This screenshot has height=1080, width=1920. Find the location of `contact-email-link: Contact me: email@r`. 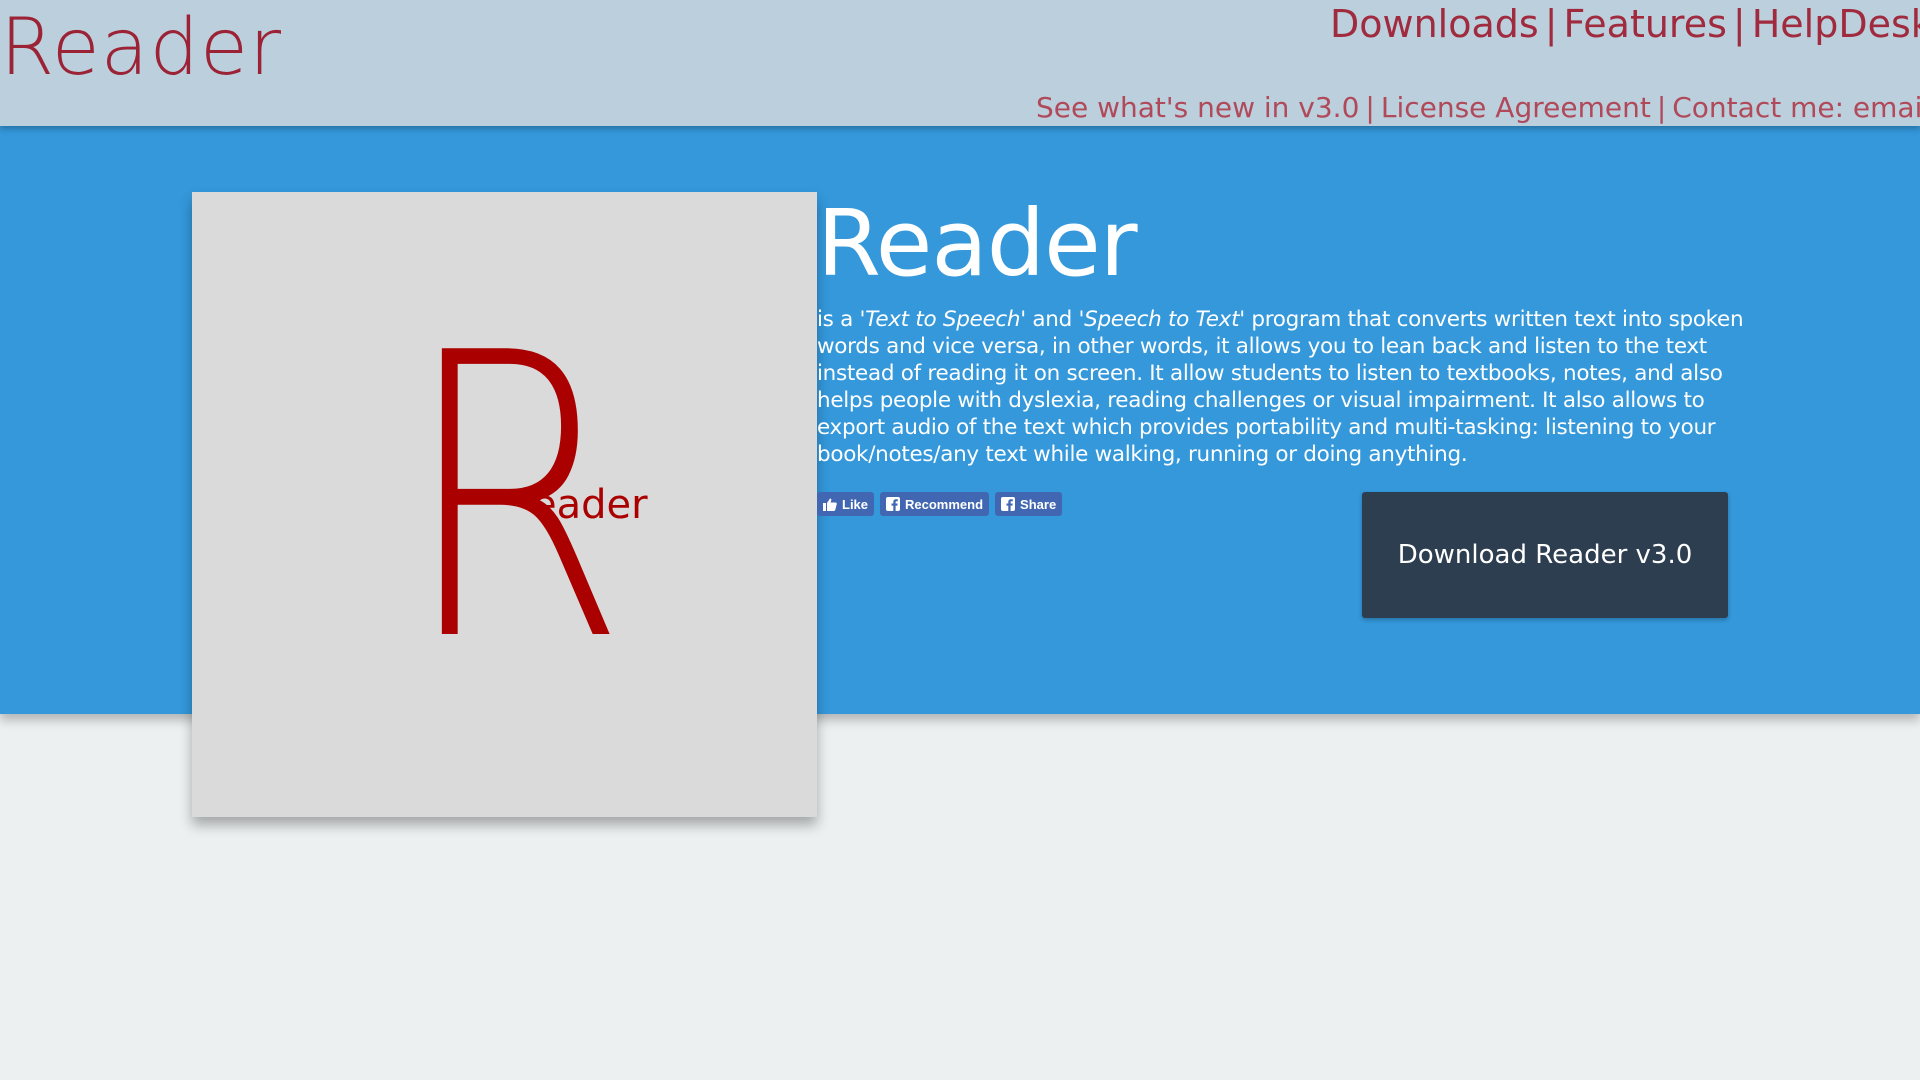

contact-email-link: Contact me: email@r is located at coordinates (1796, 107).